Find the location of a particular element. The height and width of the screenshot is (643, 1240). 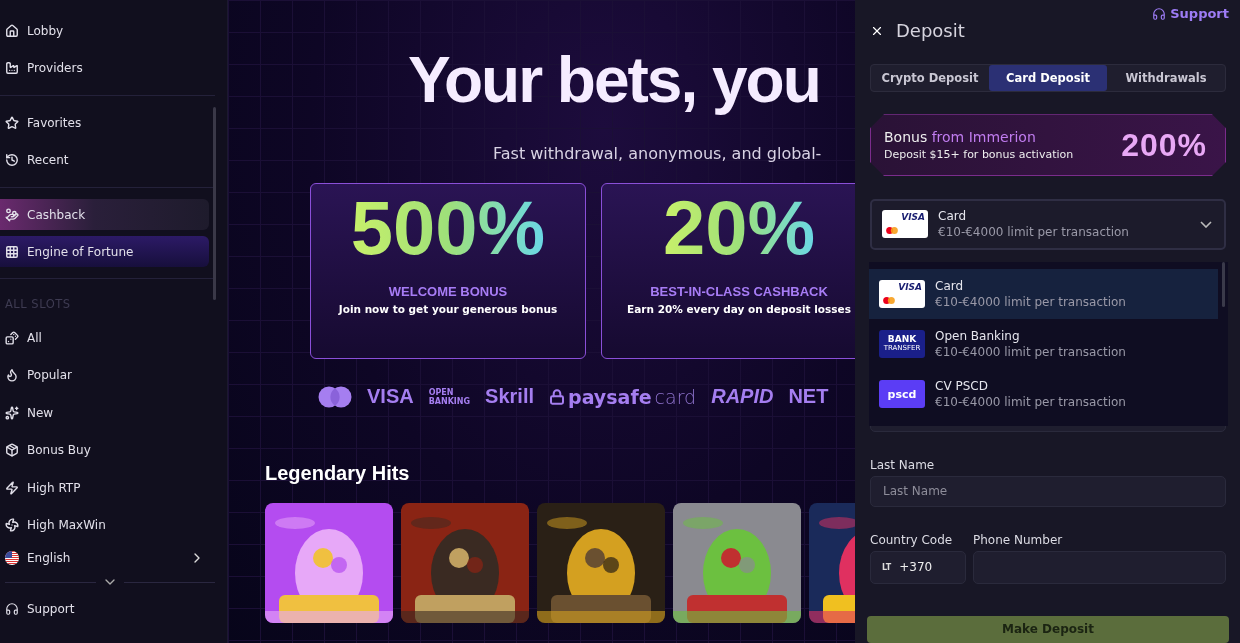

promo-card: 500% WELCOME BONUS Join now to get your generous bonus is located at coordinates (448, 271).